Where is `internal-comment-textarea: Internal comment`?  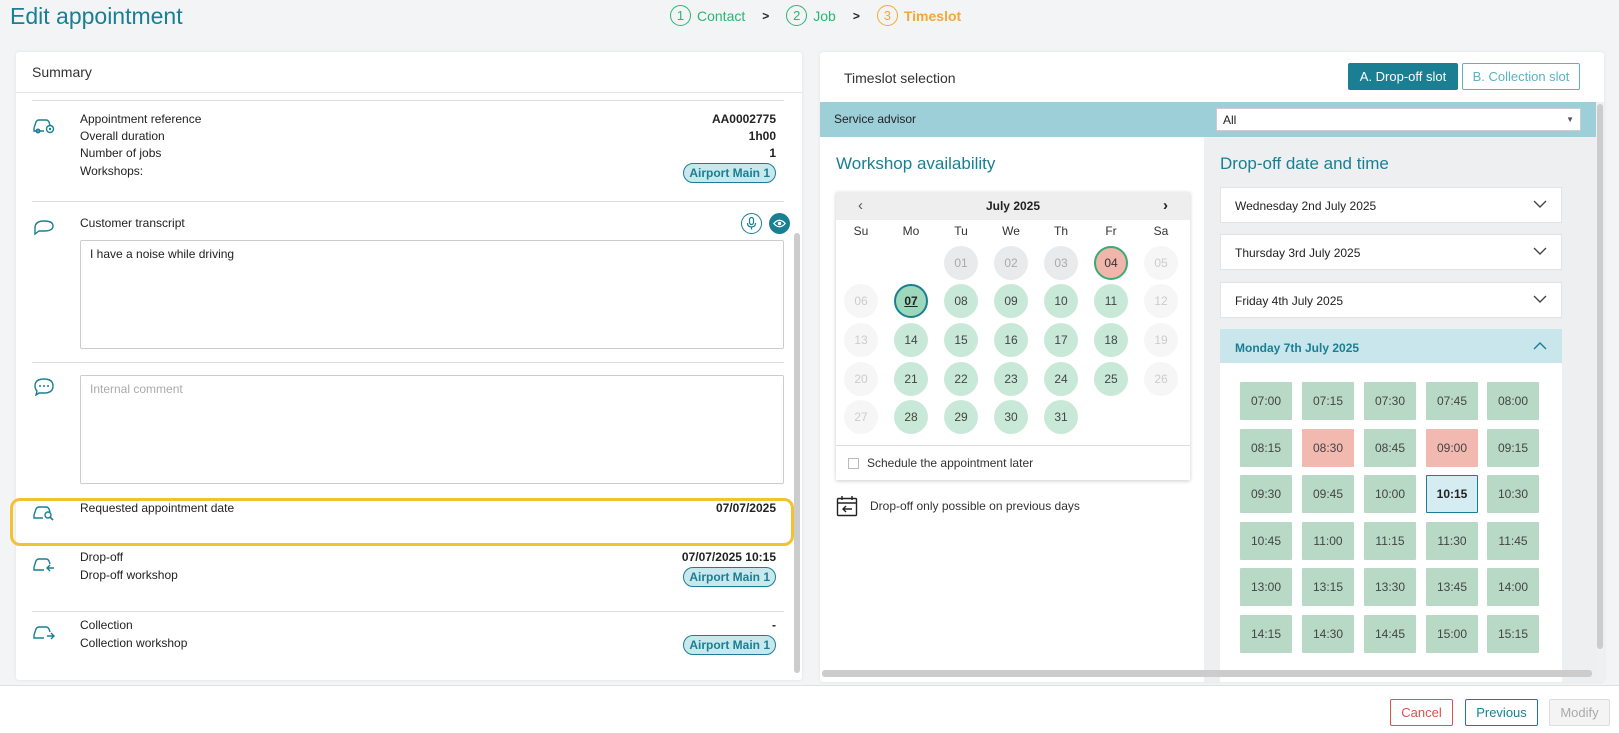 internal-comment-textarea: Internal comment is located at coordinates (432, 429).